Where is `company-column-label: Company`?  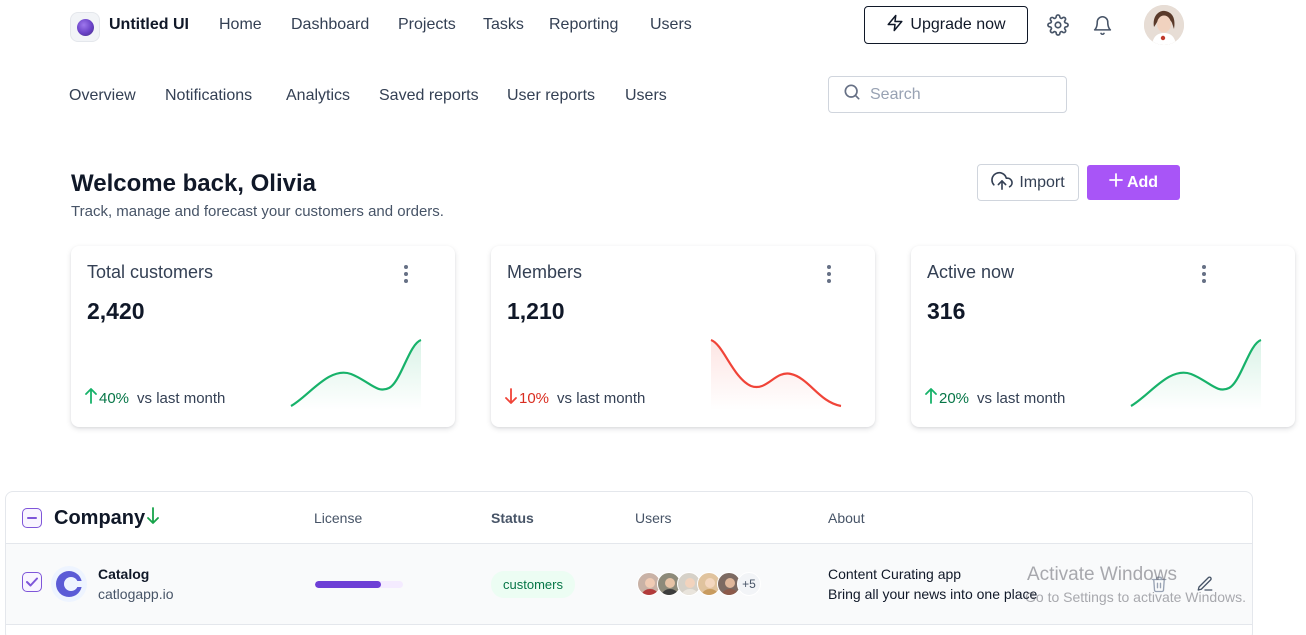
company-column-label: Company is located at coordinates (100, 518).